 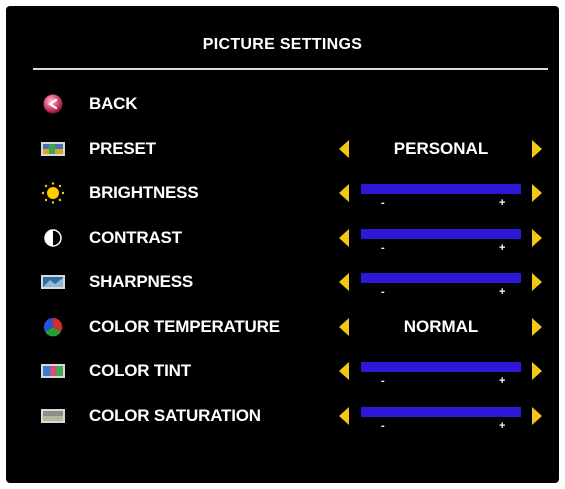 I want to click on color-temperature-icon, so click(x=53, y=327).